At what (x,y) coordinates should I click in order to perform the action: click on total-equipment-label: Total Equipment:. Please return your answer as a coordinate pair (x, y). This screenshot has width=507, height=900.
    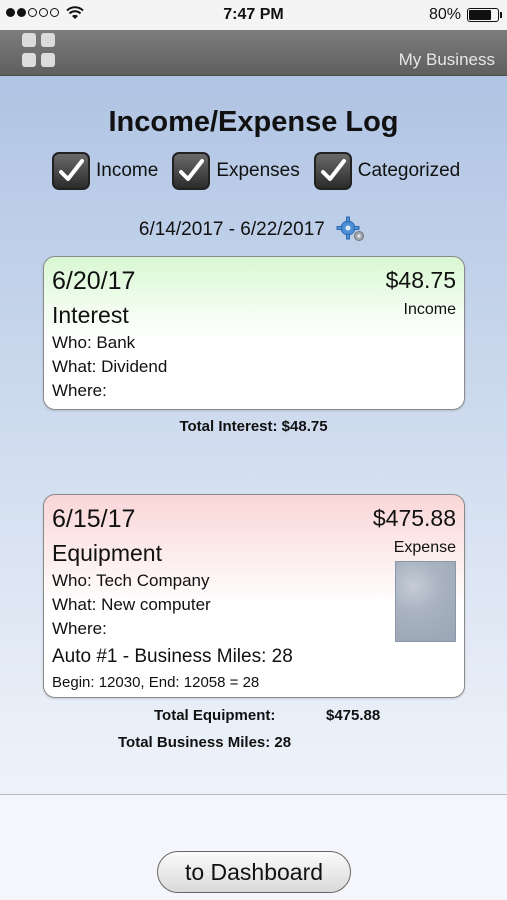
    Looking at the image, I should click on (215, 715).